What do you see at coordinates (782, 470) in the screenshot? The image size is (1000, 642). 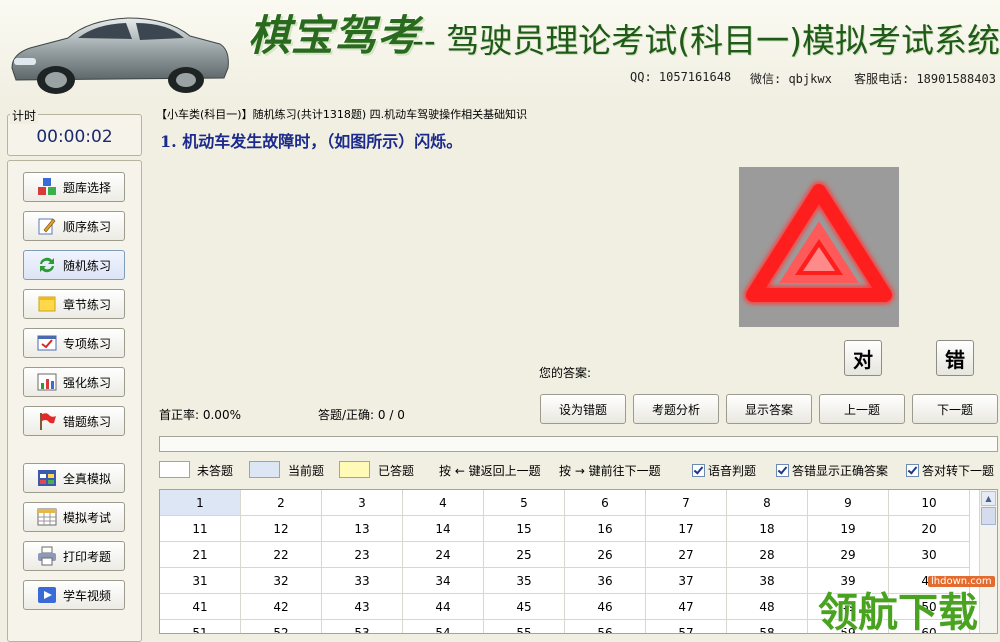 I see `checkbox-checked-icon` at bounding box center [782, 470].